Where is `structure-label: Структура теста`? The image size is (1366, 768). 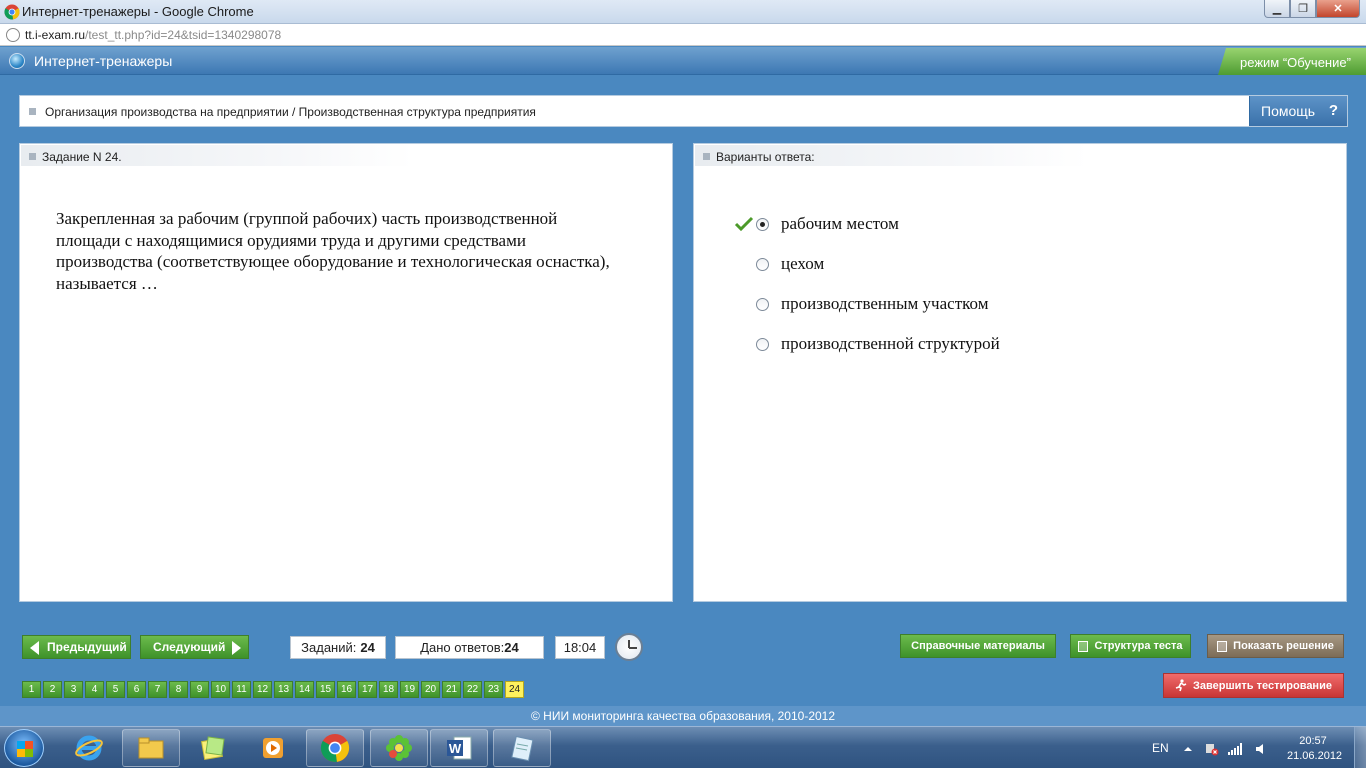
structure-label: Структура теста is located at coordinates (1138, 646).